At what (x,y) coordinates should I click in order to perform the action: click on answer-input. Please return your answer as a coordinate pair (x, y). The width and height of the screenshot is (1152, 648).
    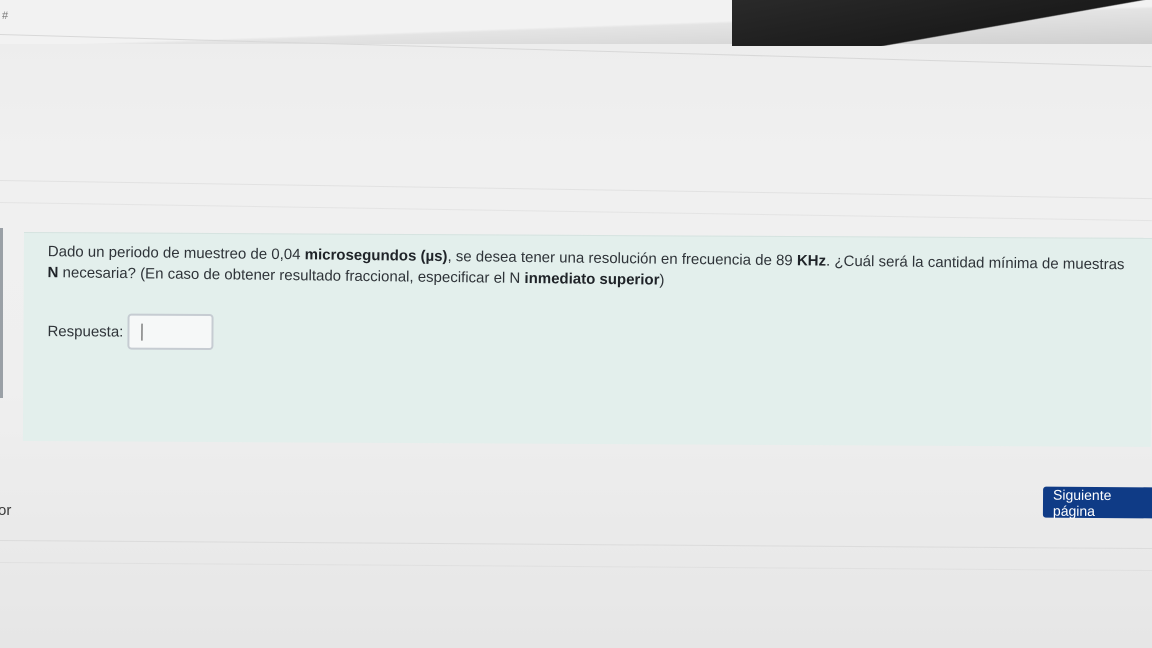
    Looking at the image, I should click on (170, 331).